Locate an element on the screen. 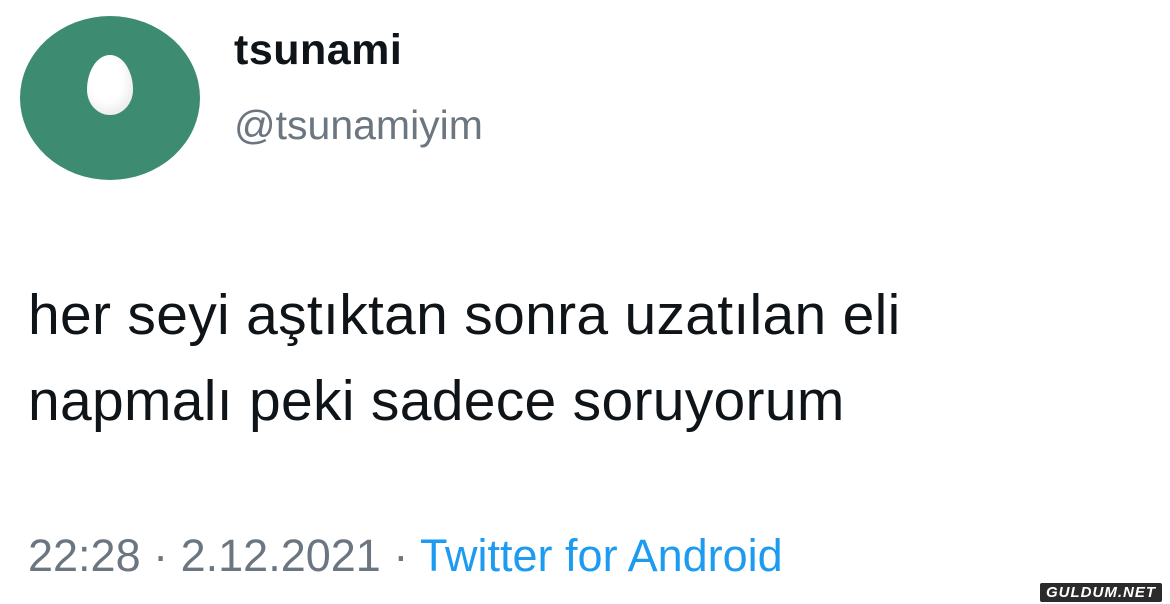 This screenshot has height=604, width=1170. site-watermark: GULDUM.NET is located at coordinates (1101, 592).